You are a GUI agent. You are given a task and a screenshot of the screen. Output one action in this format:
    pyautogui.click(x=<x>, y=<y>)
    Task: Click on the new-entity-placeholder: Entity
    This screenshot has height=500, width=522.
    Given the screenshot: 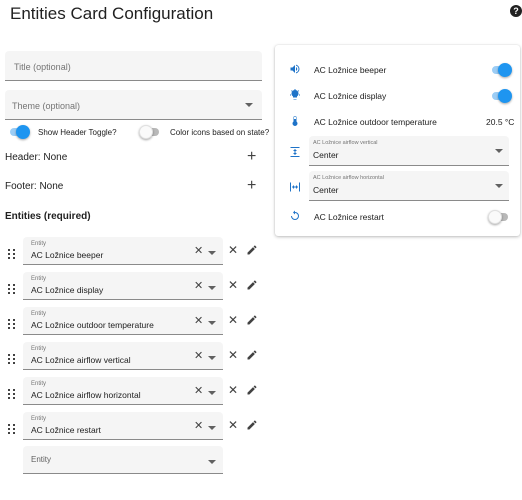 What is the action you would take?
    pyautogui.click(x=41, y=459)
    